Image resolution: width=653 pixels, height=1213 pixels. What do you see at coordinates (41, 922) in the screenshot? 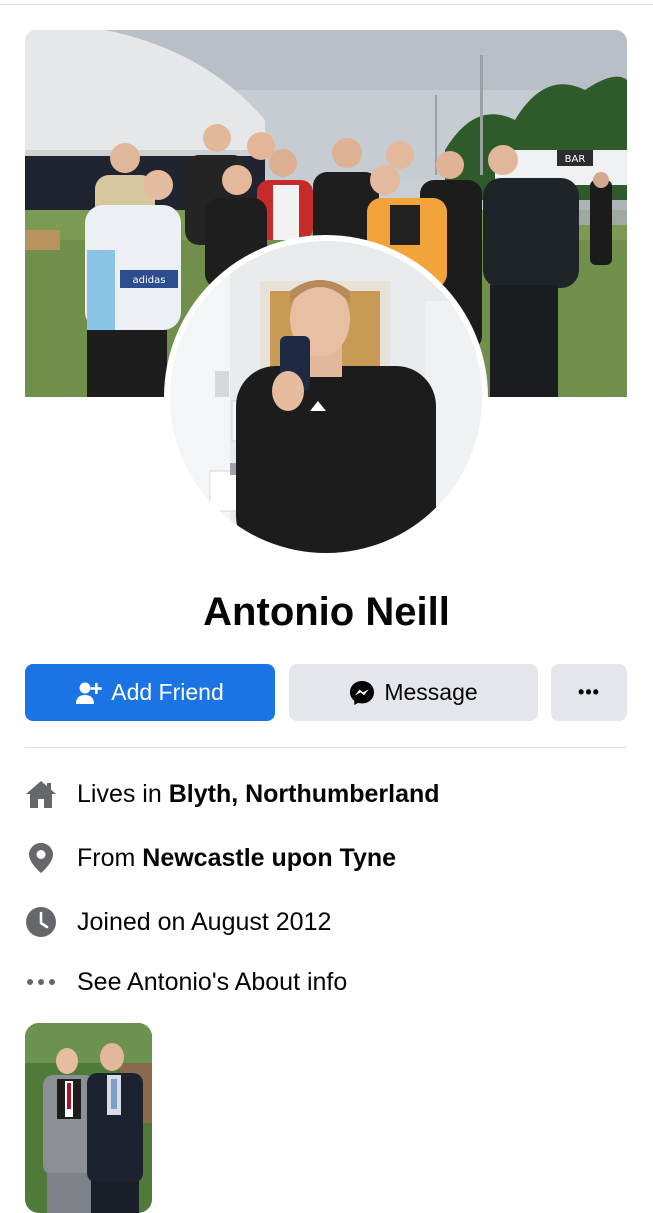
I see `clock-icon` at bounding box center [41, 922].